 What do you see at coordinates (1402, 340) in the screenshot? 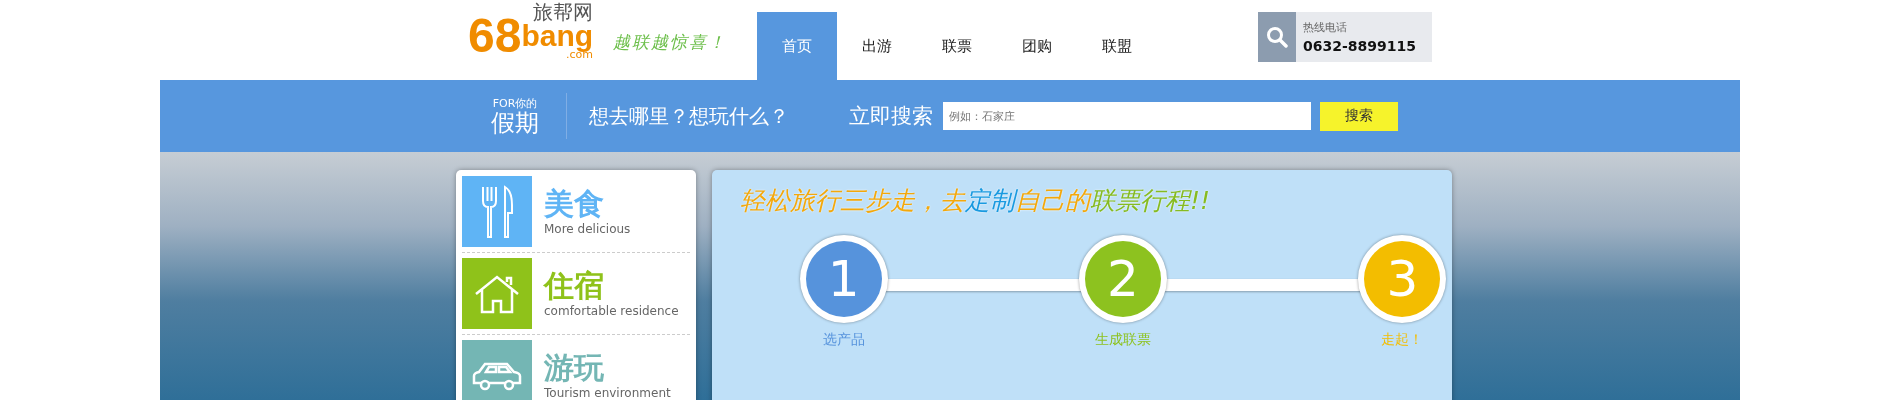
I see `step-label: 走起！` at bounding box center [1402, 340].